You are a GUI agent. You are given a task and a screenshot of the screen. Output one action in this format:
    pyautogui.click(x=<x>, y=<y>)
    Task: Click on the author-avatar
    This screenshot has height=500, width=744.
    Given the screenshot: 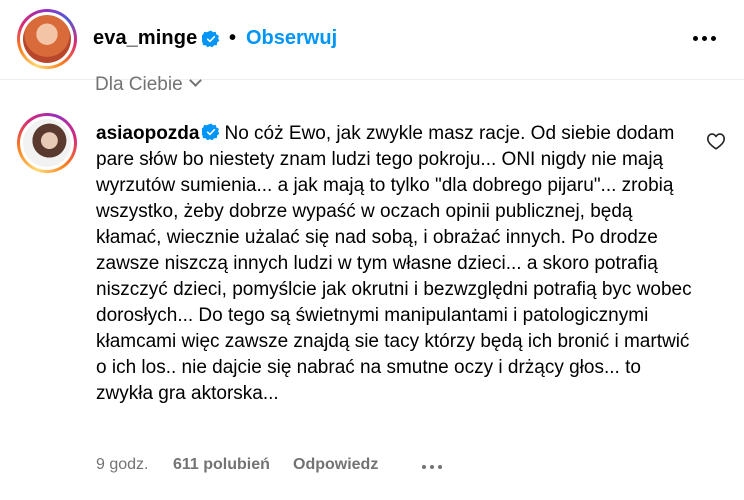 What is the action you would take?
    pyautogui.click(x=47, y=39)
    